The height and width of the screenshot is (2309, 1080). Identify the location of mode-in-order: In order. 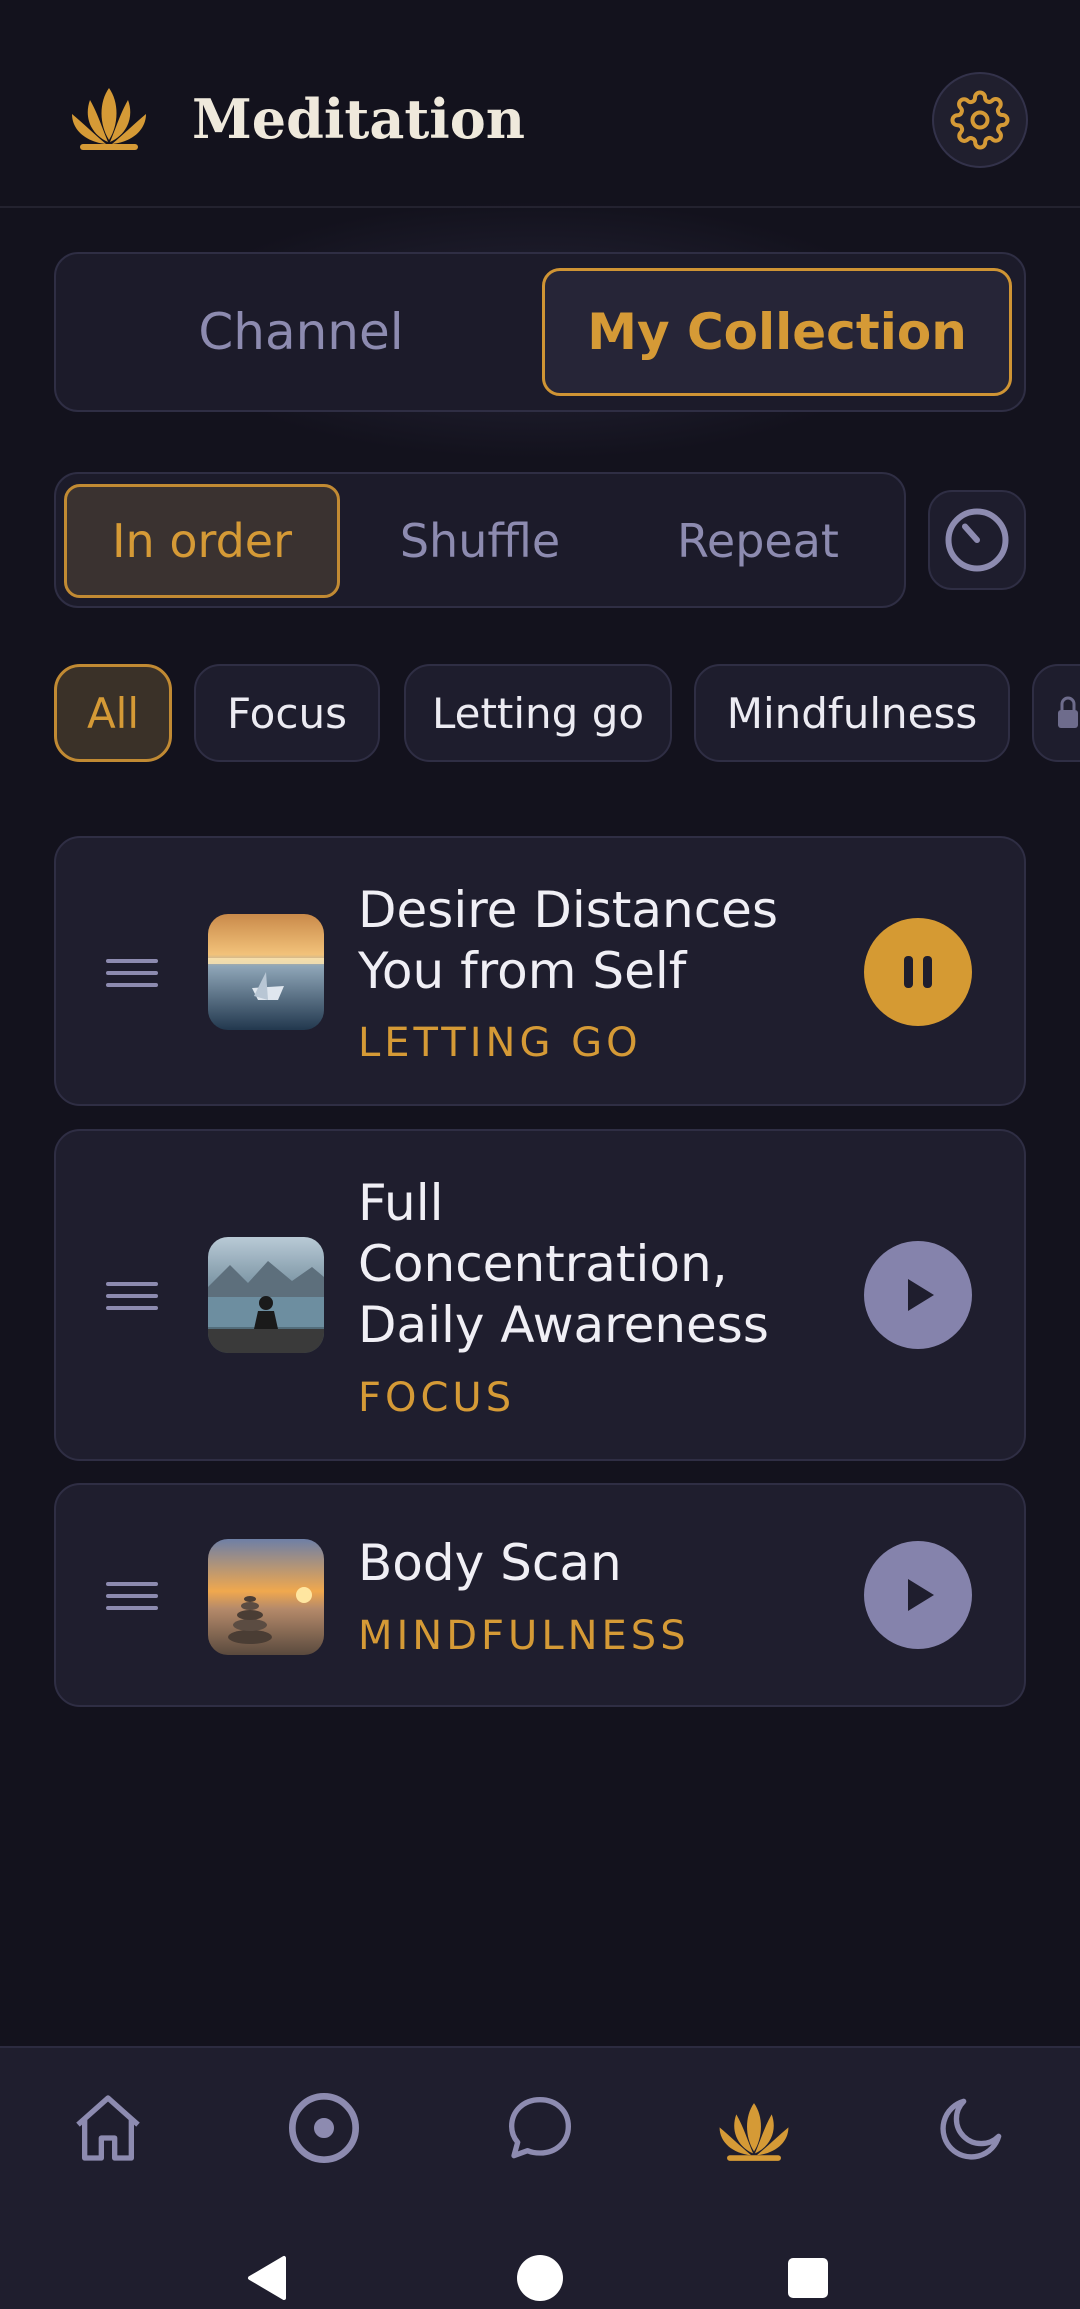
(202, 541).